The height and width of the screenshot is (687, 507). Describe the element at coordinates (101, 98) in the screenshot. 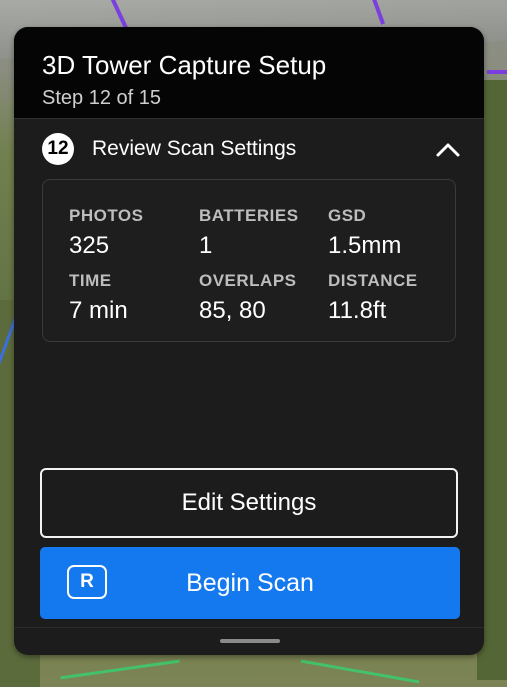

I see `step-indicator: Step 12 of 15` at that location.